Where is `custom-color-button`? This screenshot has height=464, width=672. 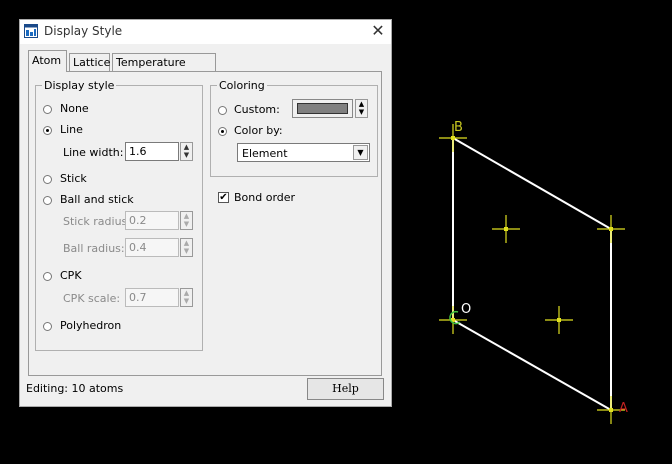 custom-color-button is located at coordinates (322, 108).